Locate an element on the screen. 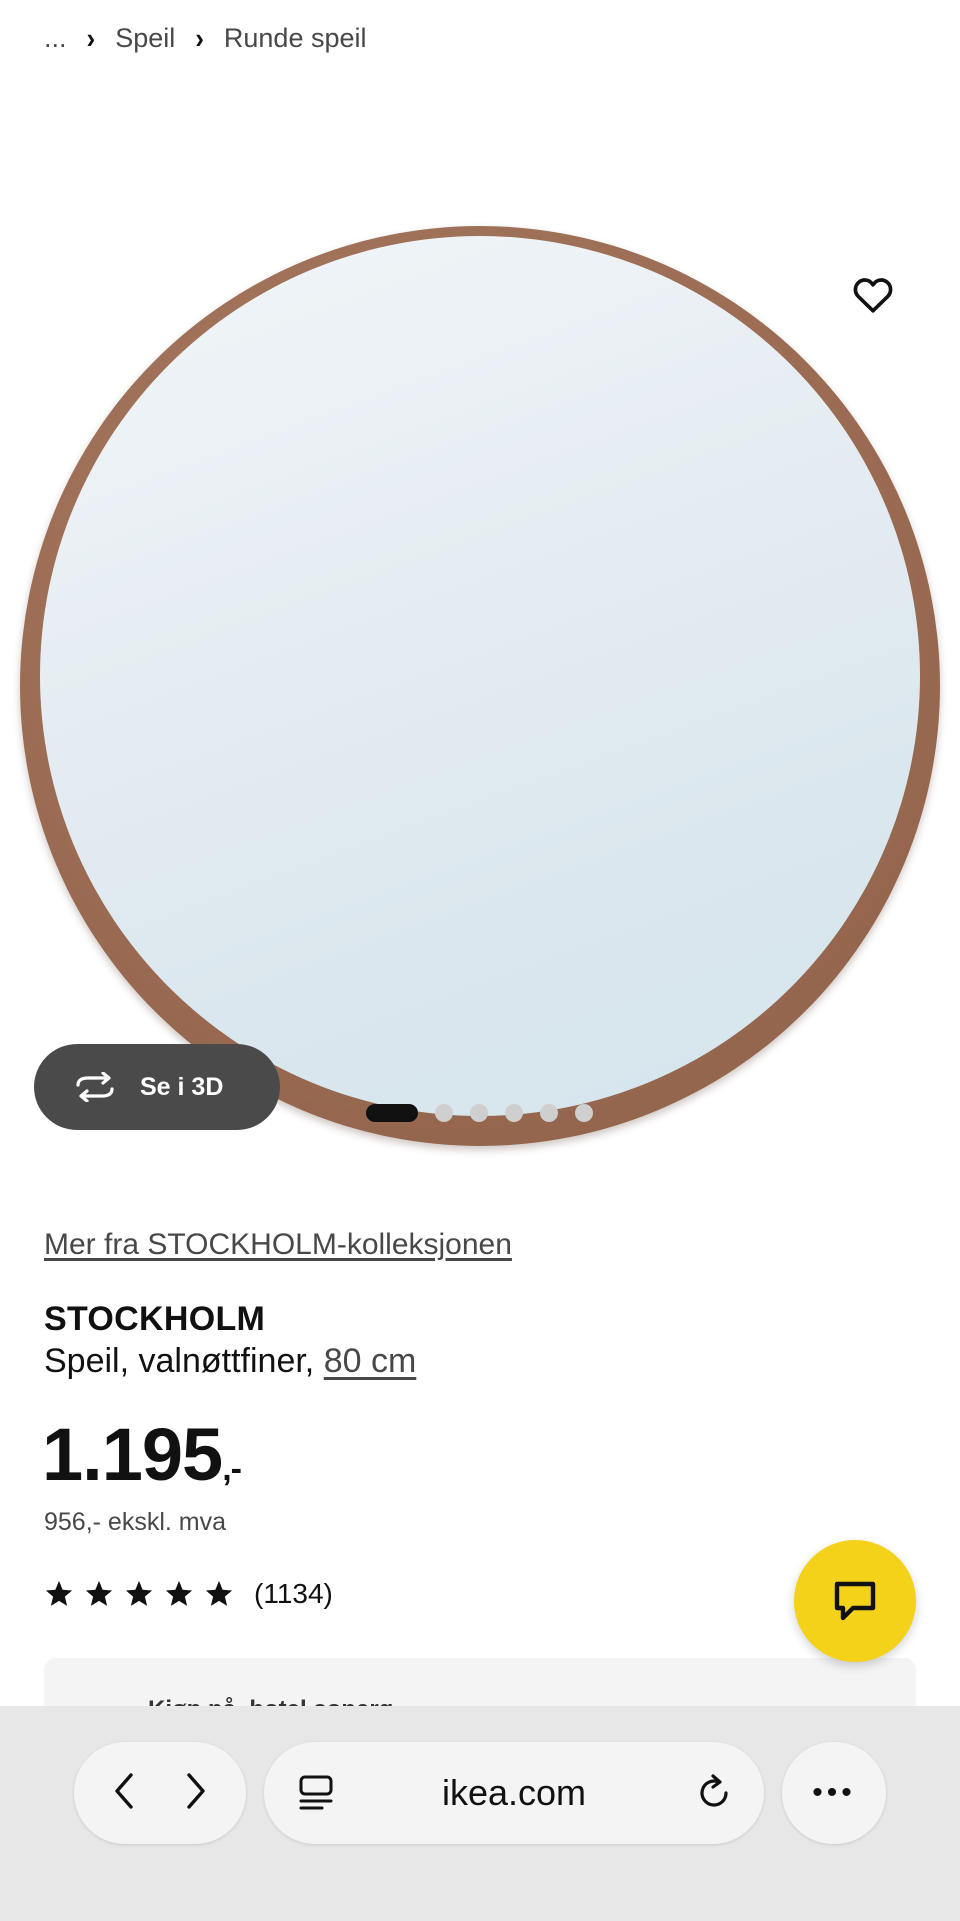 The image size is (960, 1921). price-suffix: ,- is located at coordinates (232, 1469).